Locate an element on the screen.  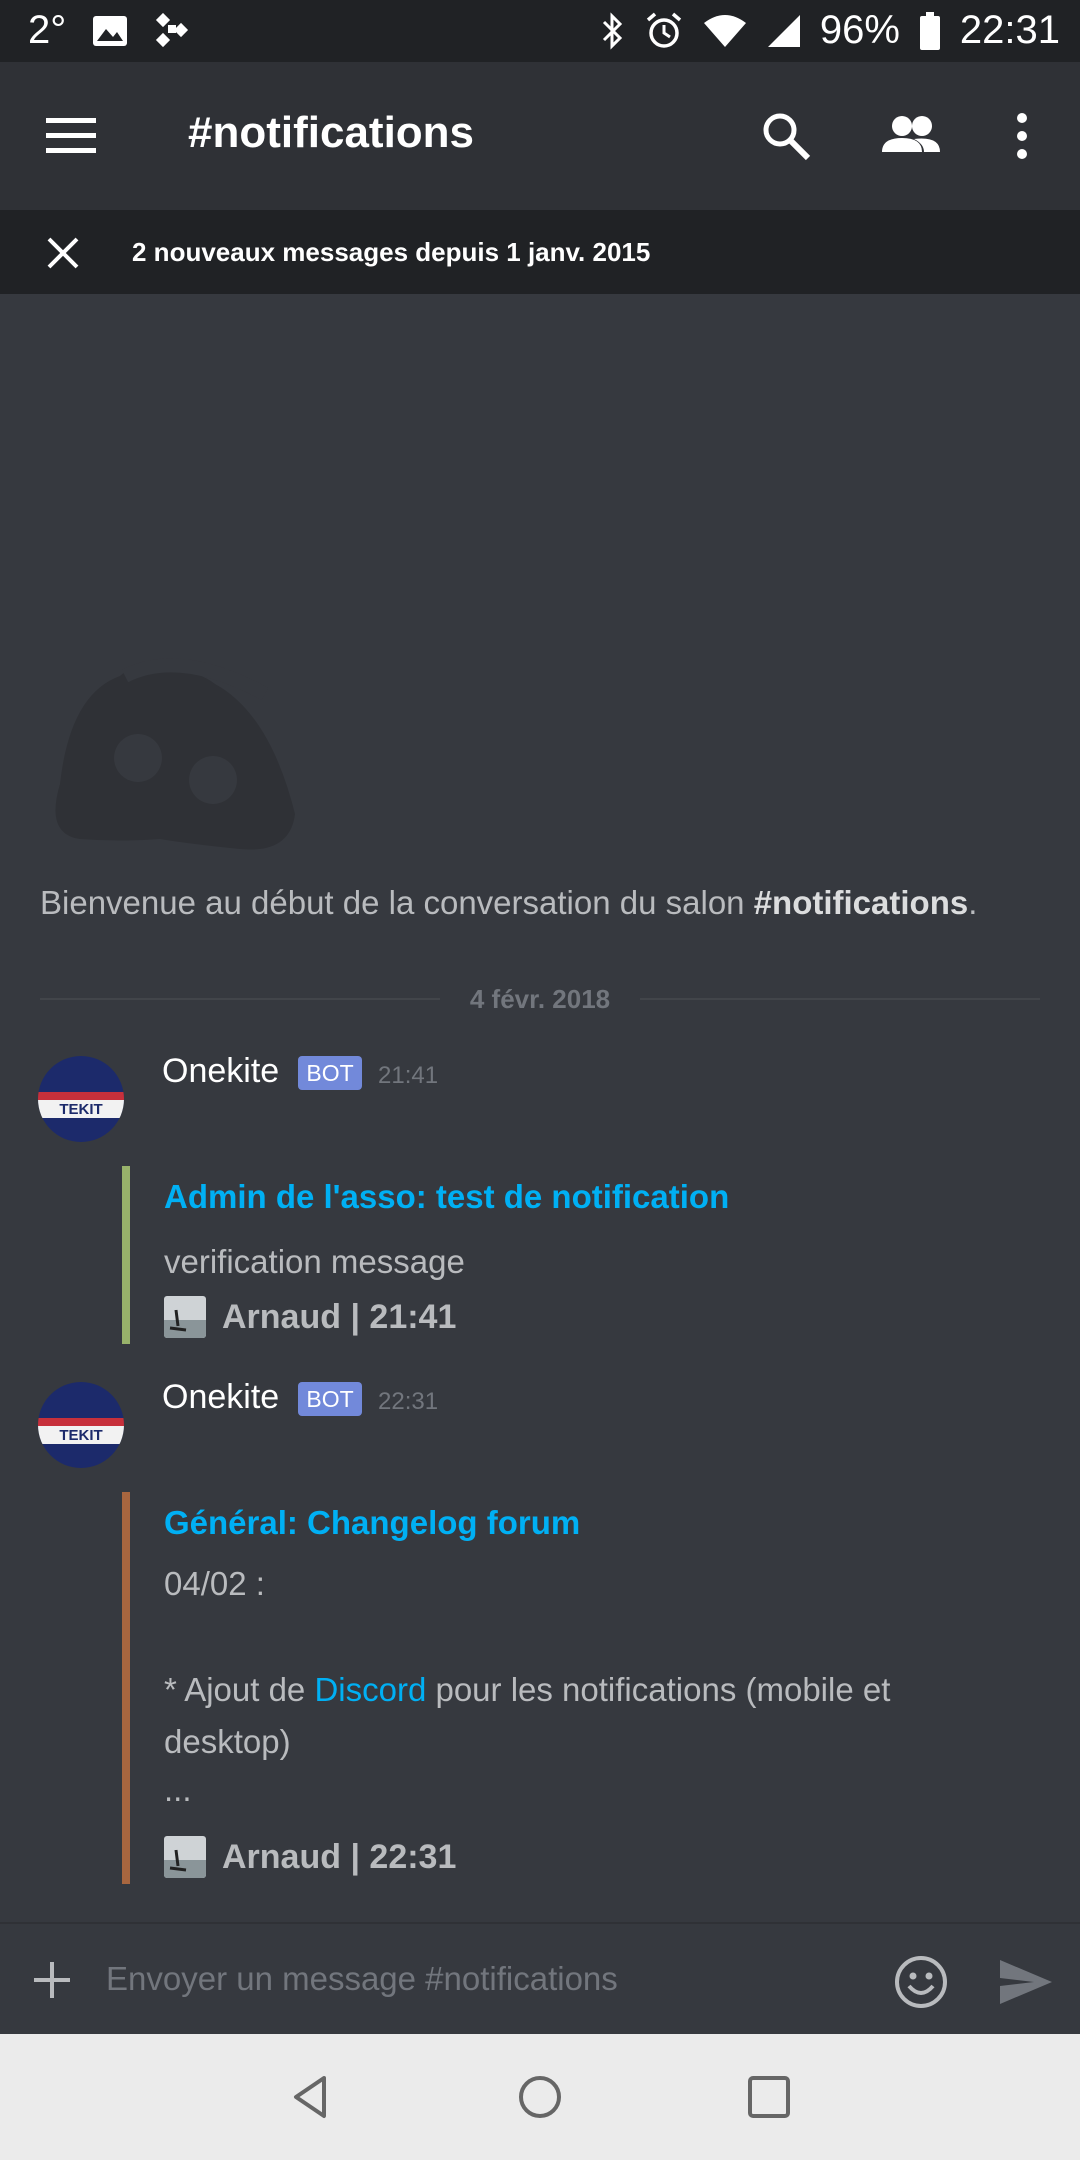
channel-title: #notifications is located at coordinates (331, 132).